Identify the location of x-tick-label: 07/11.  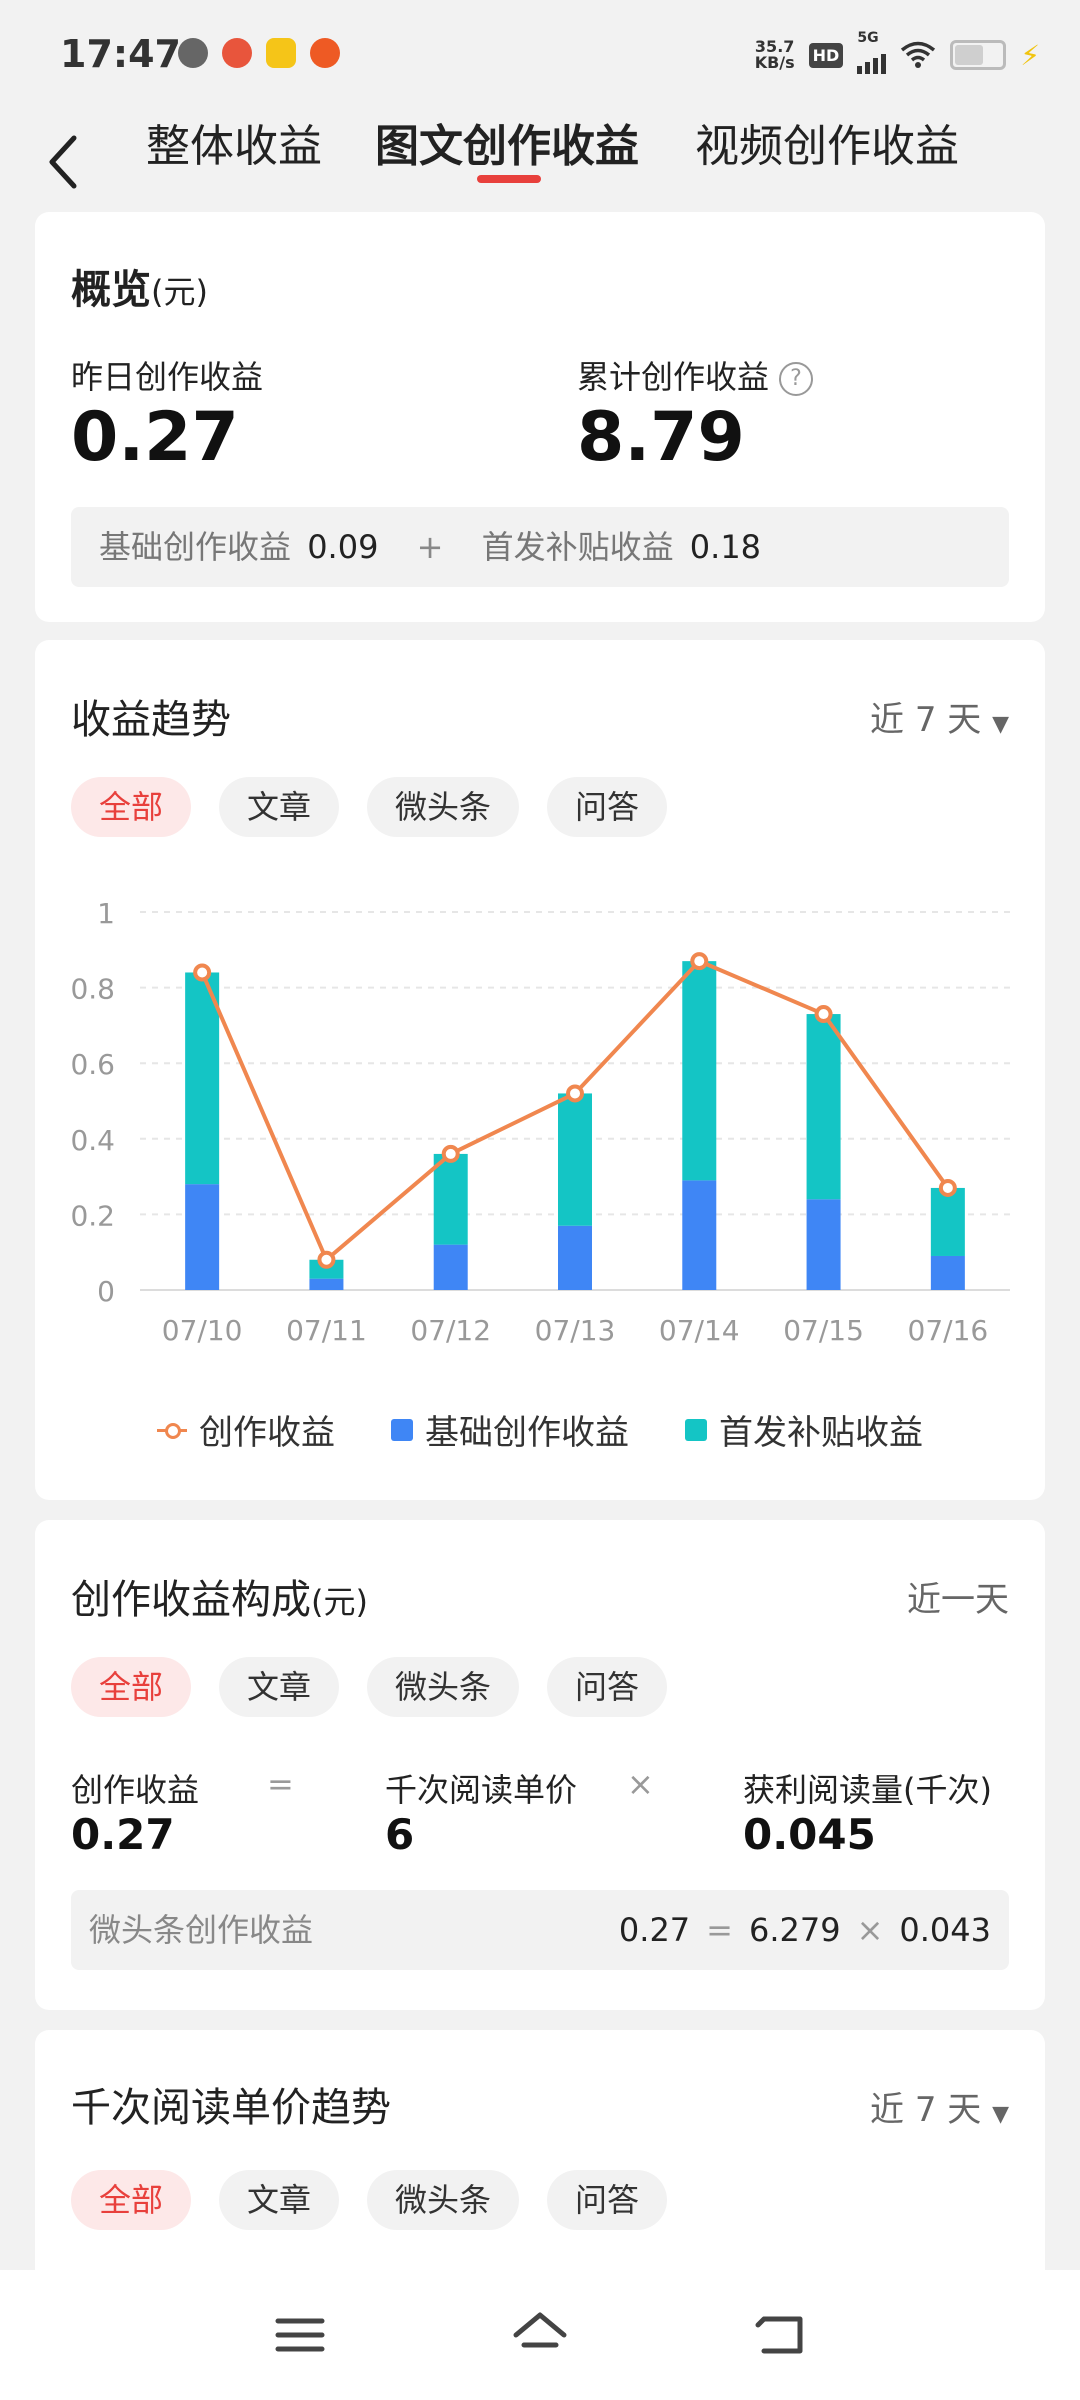
(326, 1330).